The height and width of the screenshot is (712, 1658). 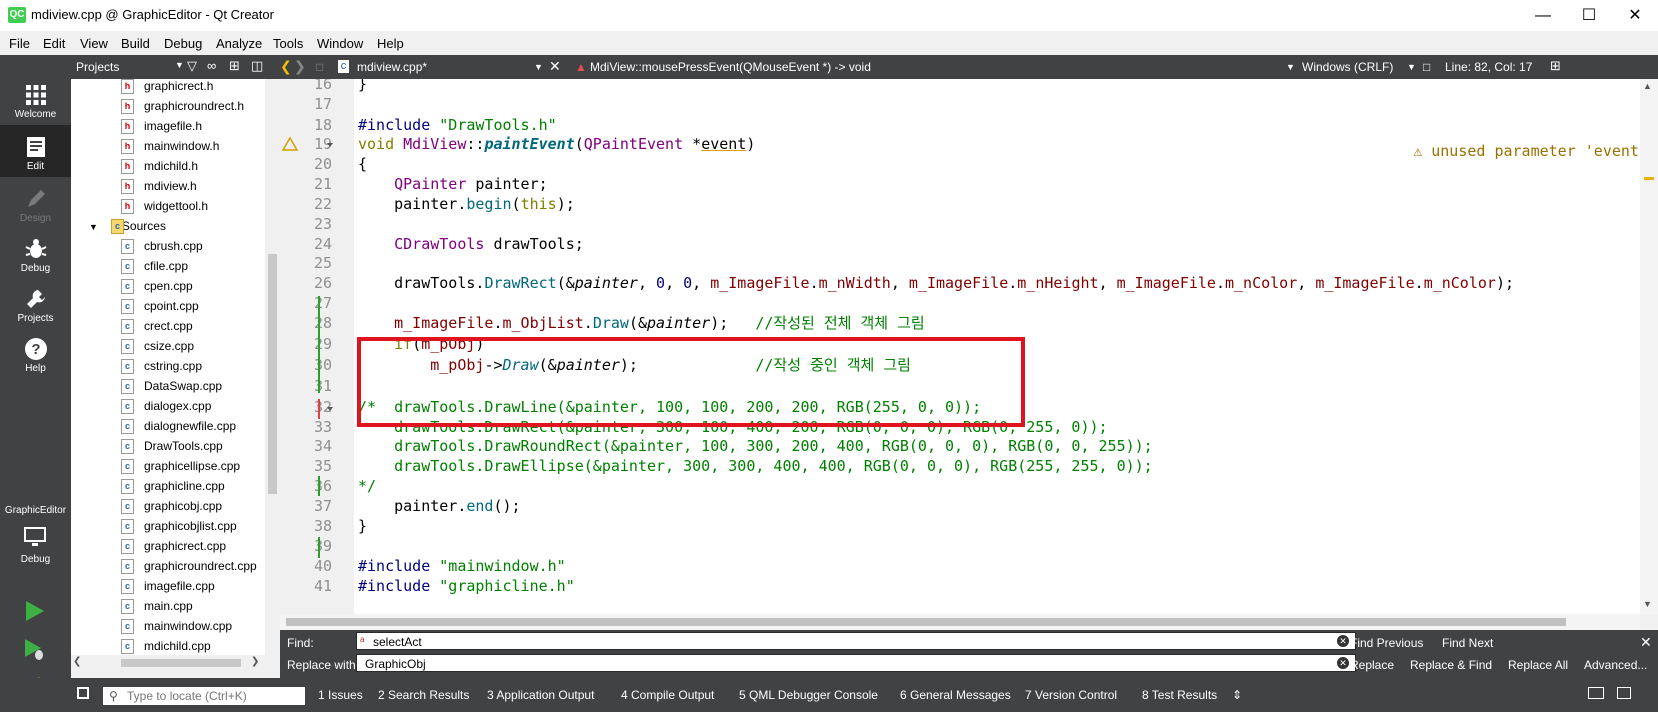 I want to click on tree-hscroll-thumb, so click(x=181, y=663).